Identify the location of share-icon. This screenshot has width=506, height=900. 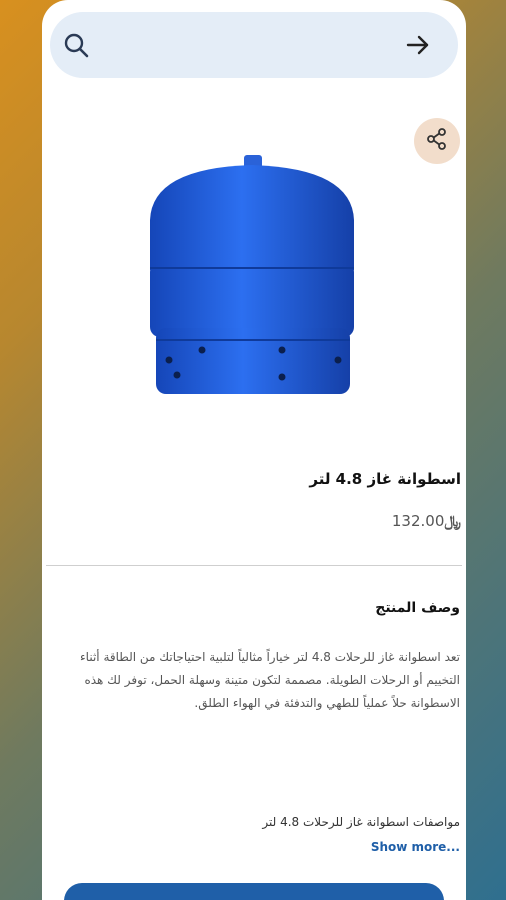
(437, 141).